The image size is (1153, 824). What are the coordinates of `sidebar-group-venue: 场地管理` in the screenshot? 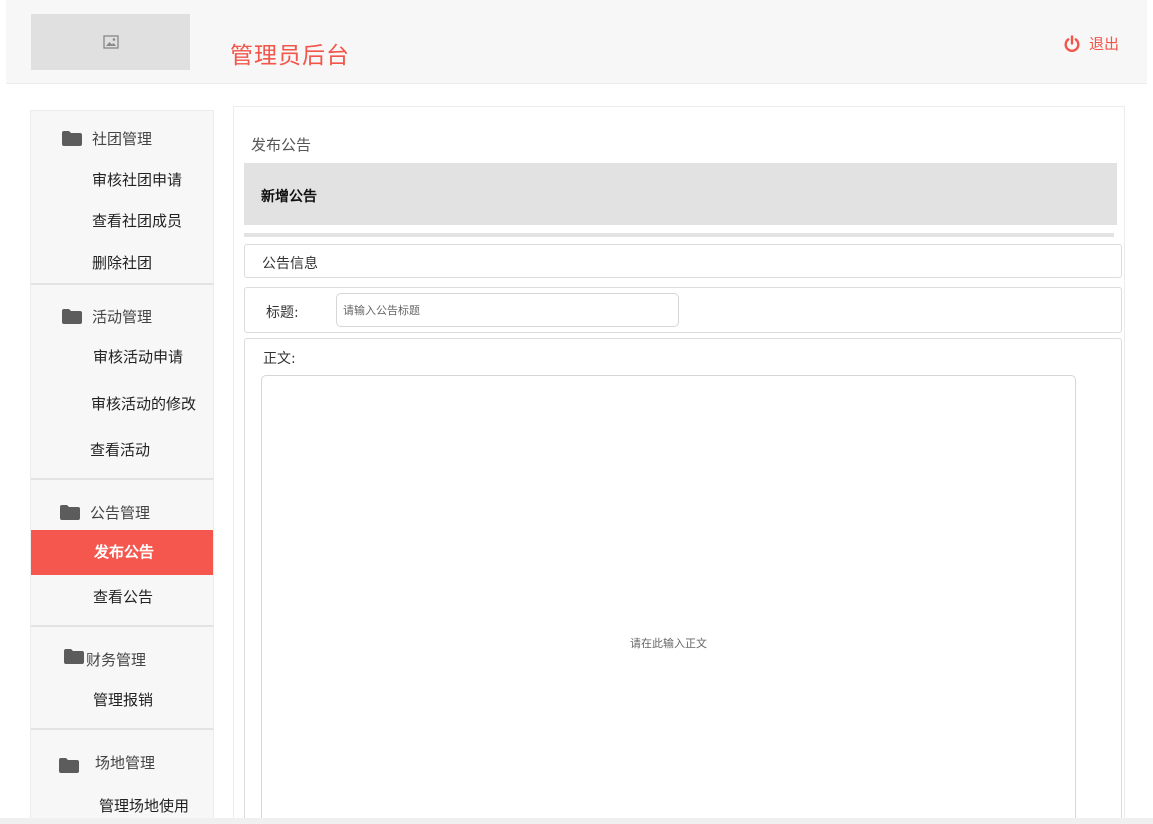 It's located at (107, 762).